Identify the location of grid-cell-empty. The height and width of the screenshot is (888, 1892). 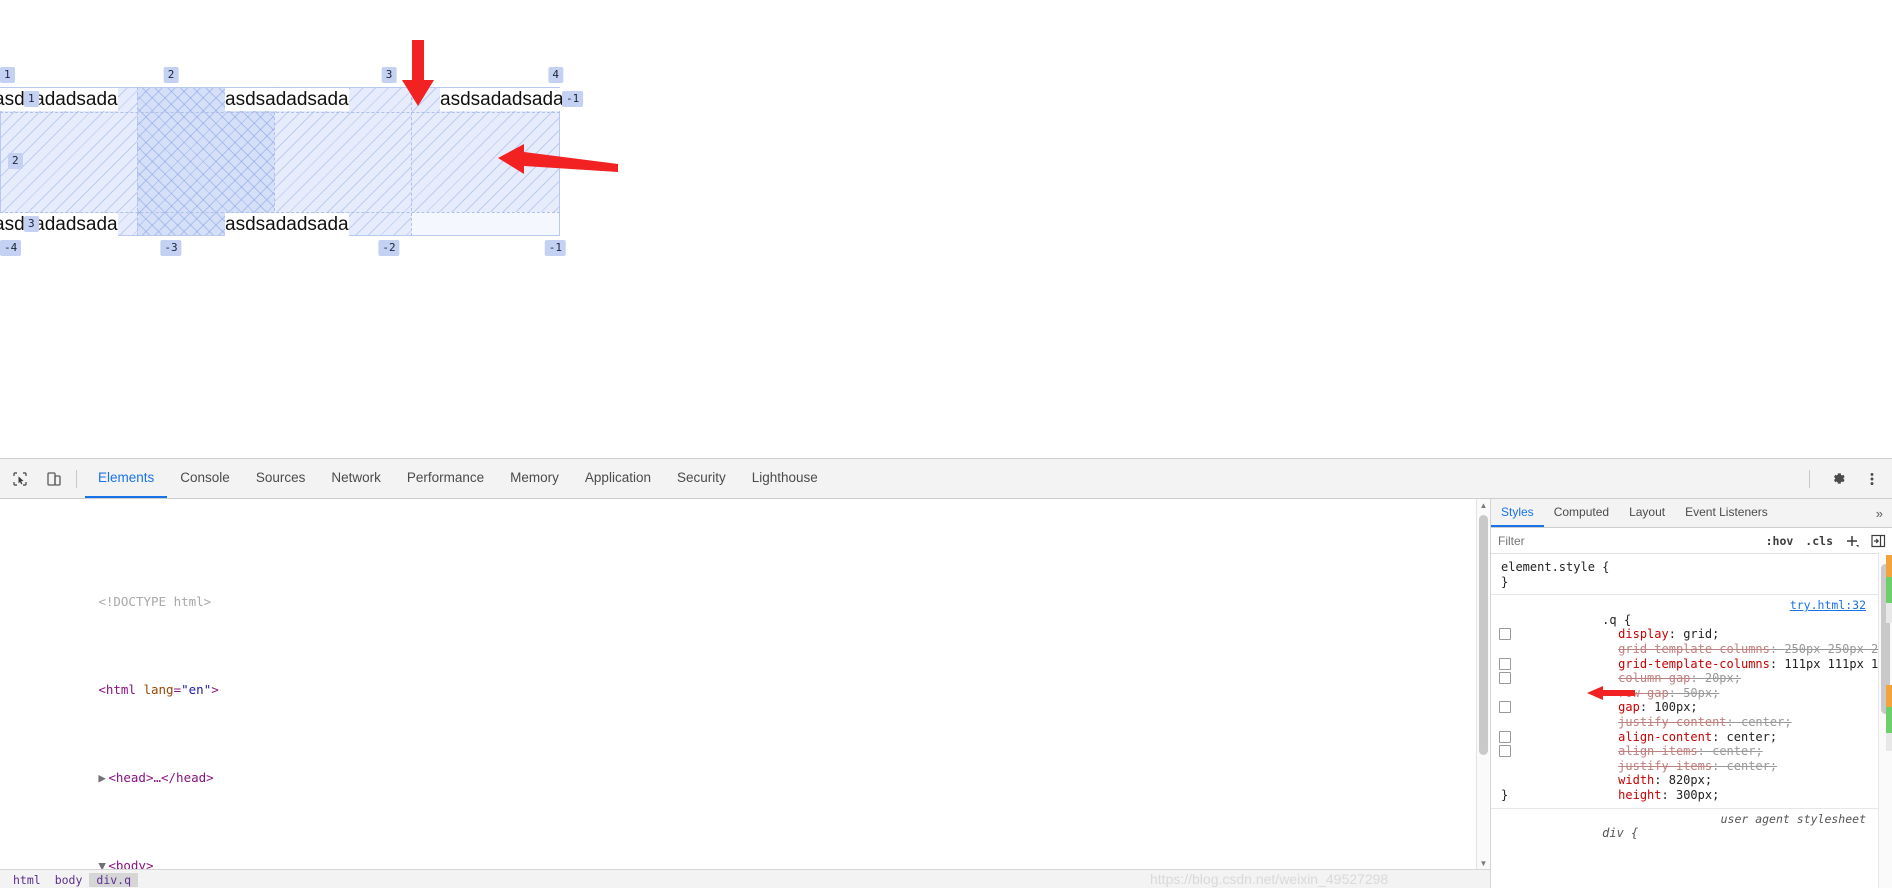
(485, 224).